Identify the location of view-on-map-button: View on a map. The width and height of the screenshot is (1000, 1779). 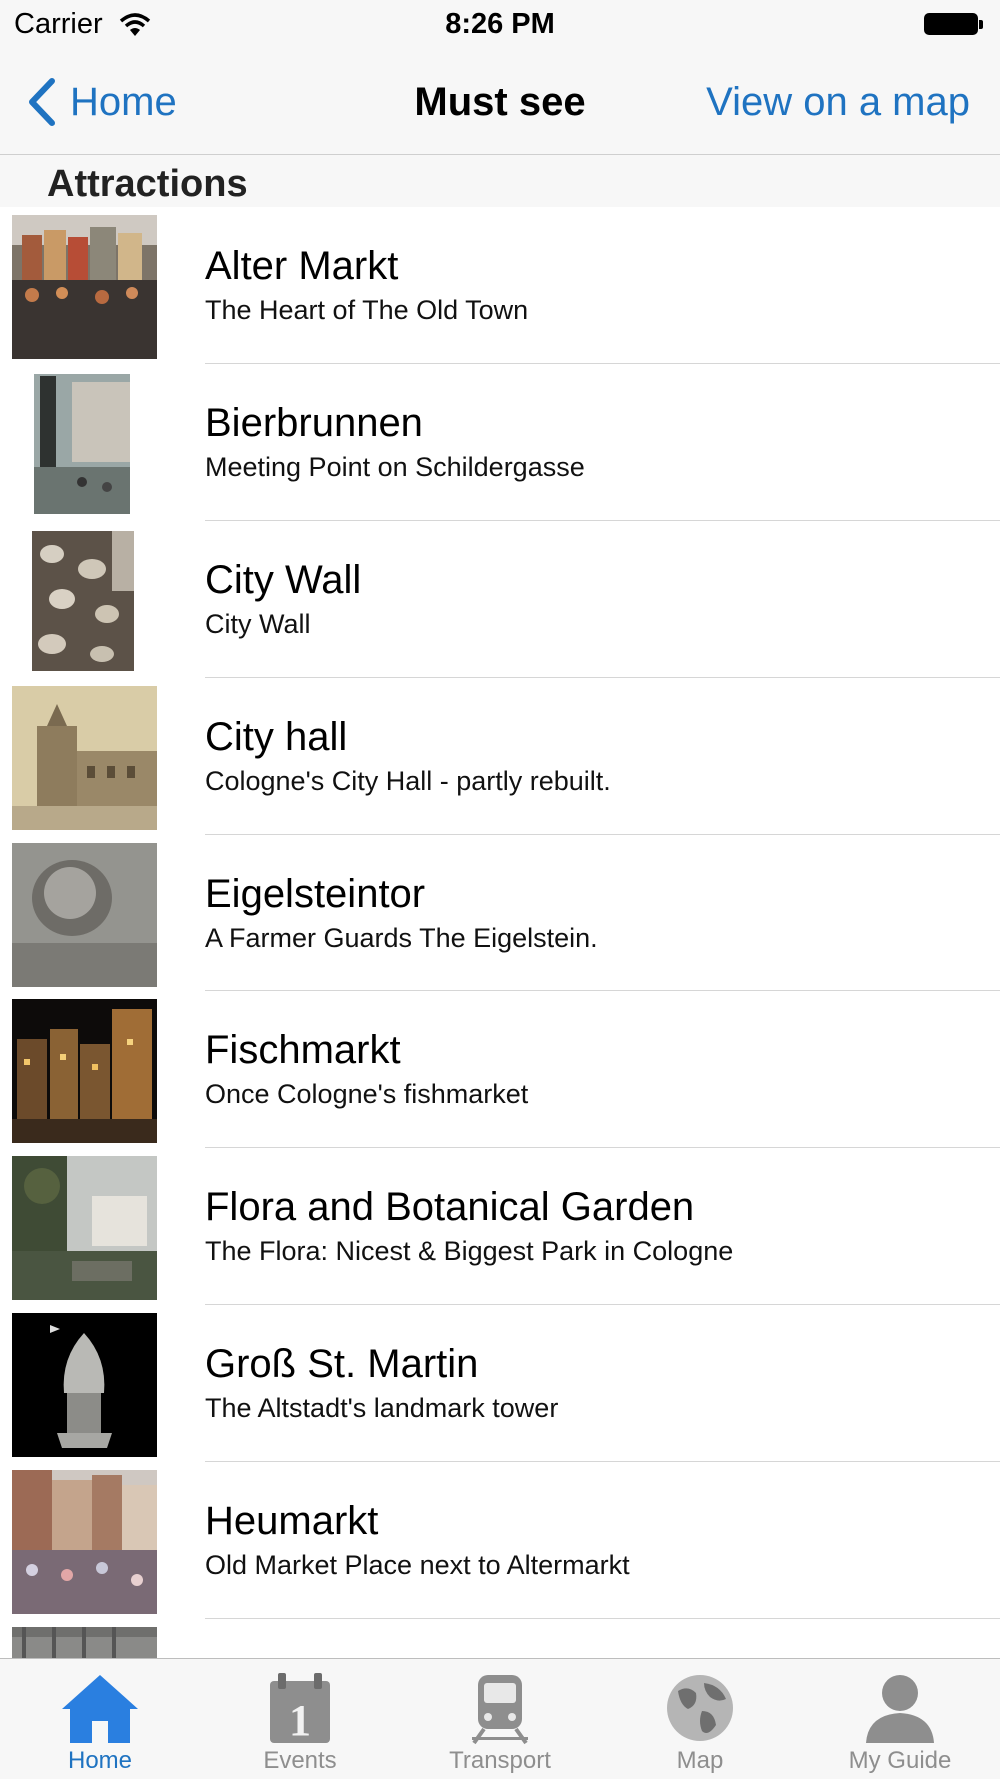
(838, 102).